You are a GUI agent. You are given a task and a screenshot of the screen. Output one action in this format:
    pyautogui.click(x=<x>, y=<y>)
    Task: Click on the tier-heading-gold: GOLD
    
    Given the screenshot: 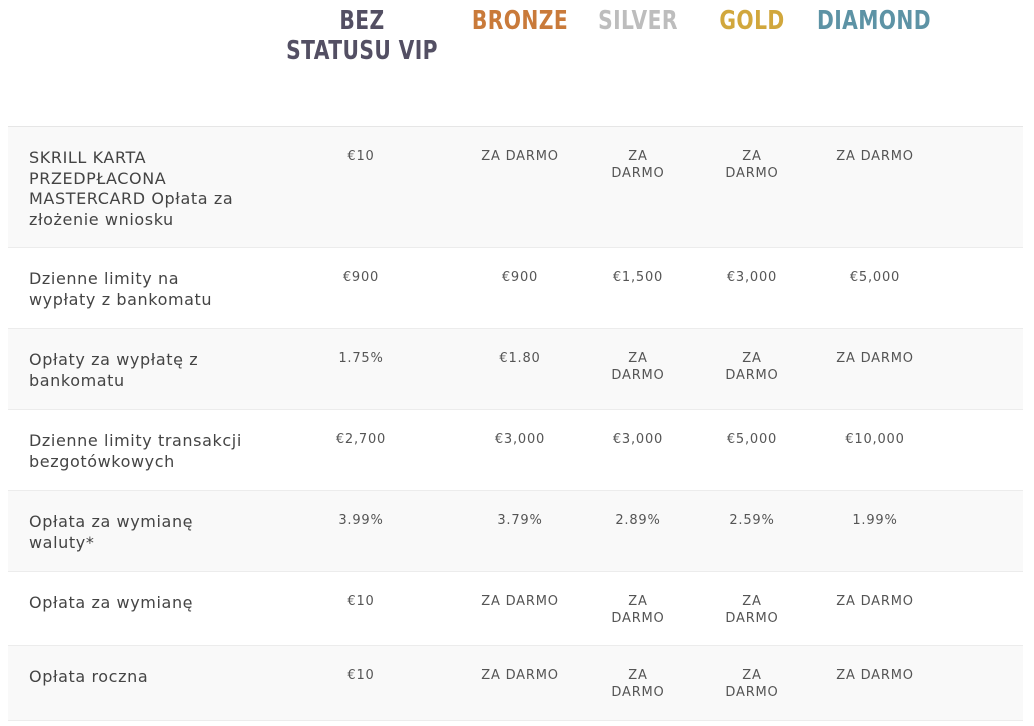 What is the action you would take?
    pyautogui.click(x=752, y=21)
    